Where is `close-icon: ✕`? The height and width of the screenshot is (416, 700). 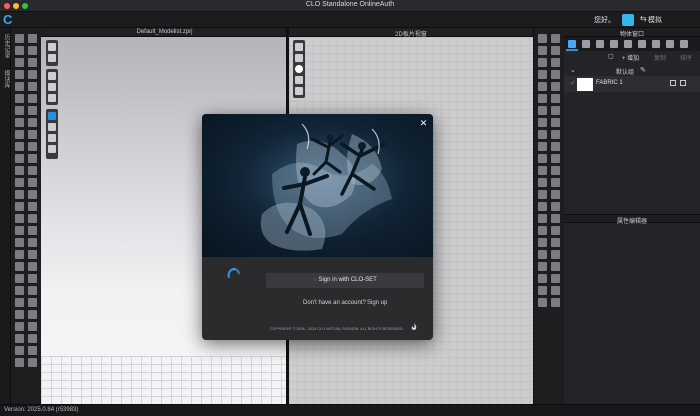 close-icon: ✕ is located at coordinates (423, 123).